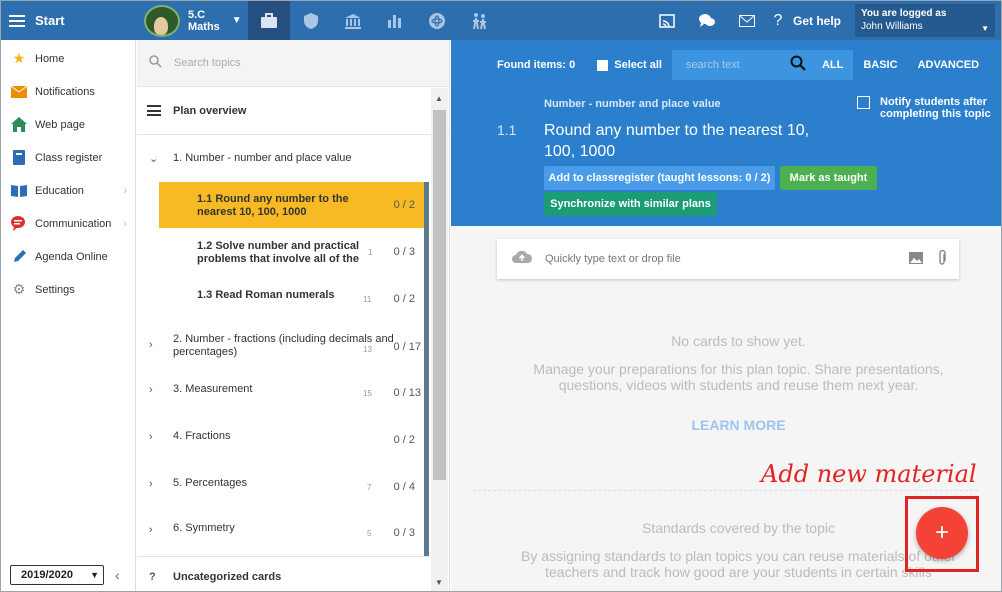 The height and width of the screenshot is (592, 1002). What do you see at coordinates (404, 487) in the screenshot?
I see `topic-progress: 0 / 4` at bounding box center [404, 487].